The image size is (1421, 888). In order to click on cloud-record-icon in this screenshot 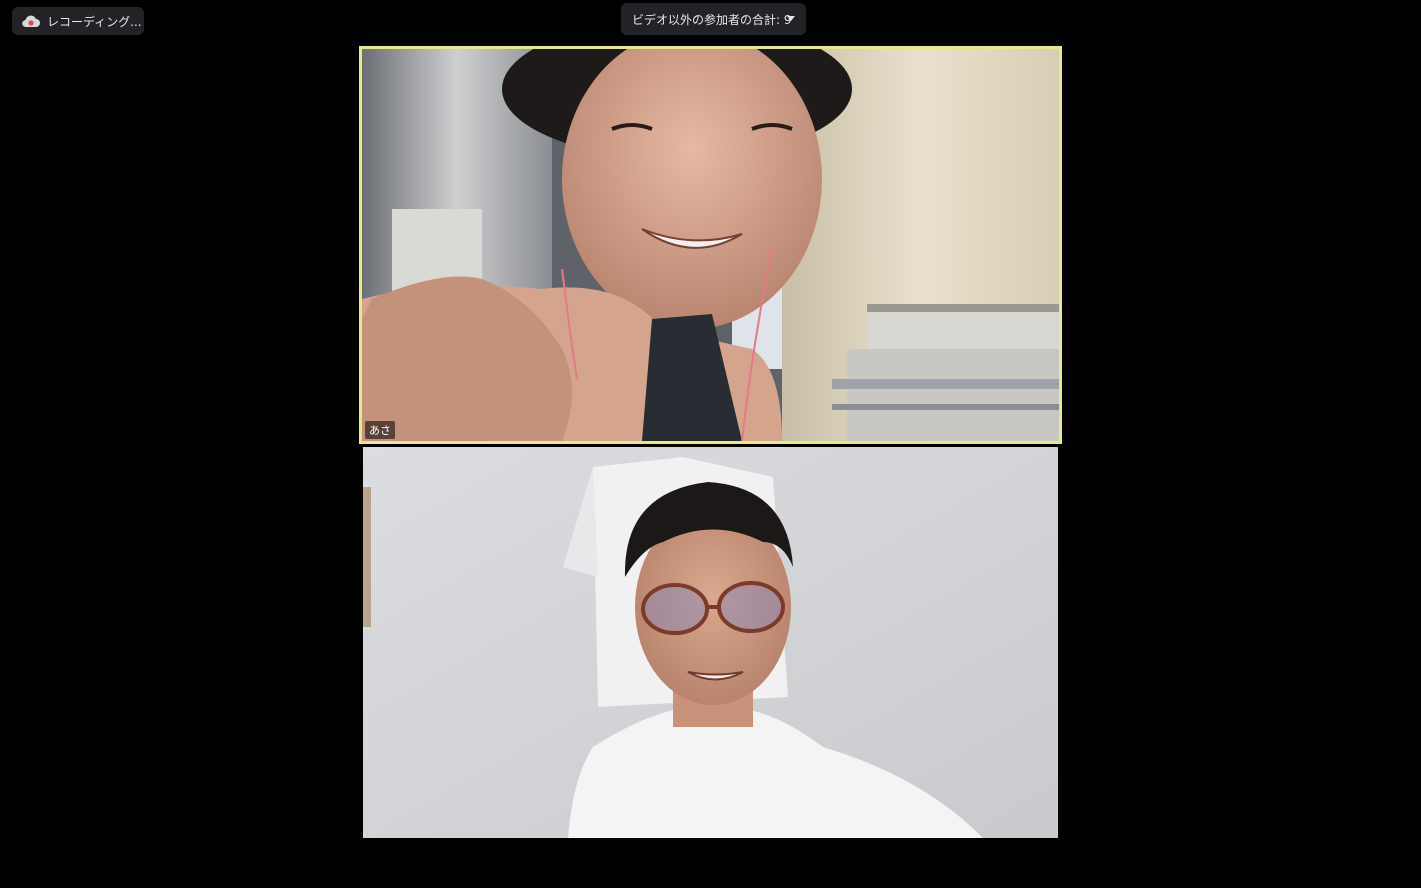, I will do `click(31, 21)`.